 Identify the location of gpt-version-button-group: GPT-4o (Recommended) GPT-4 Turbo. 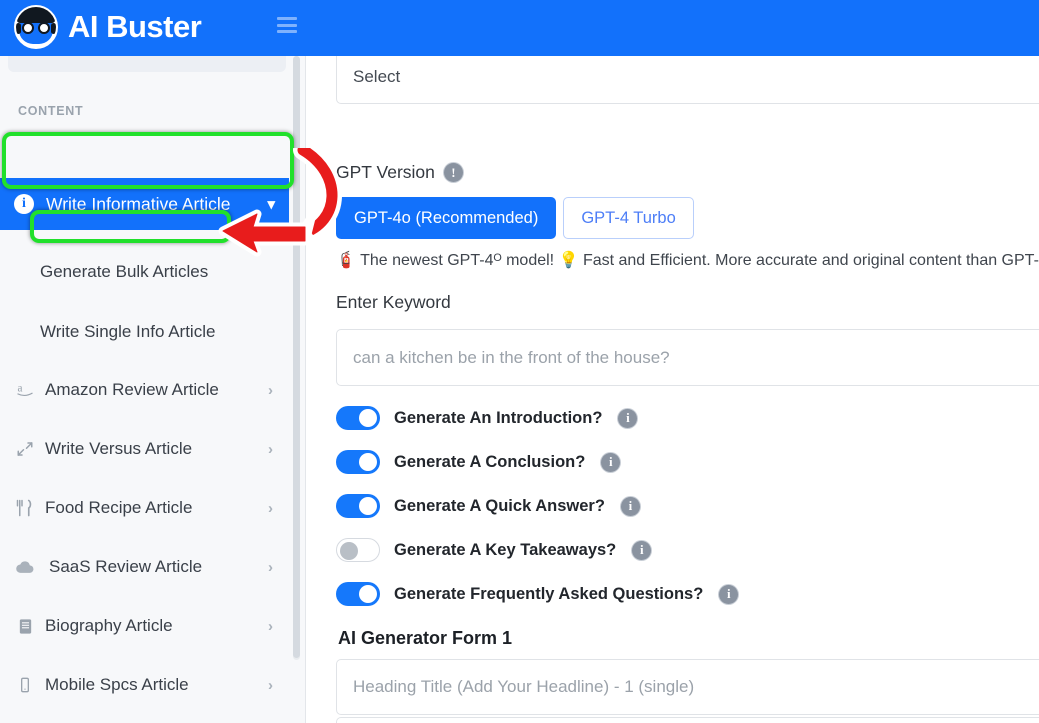
(515, 218).